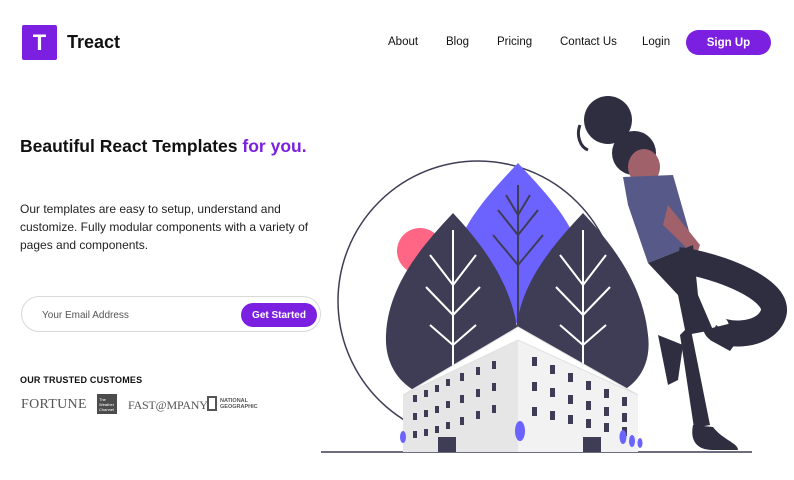 The image size is (794, 480). What do you see at coordinates (239, 403) in the screenshot?
I see `natgeo-logo-text: NATIONAL GEOGRAPHIC` at bounding box center [239, 403].